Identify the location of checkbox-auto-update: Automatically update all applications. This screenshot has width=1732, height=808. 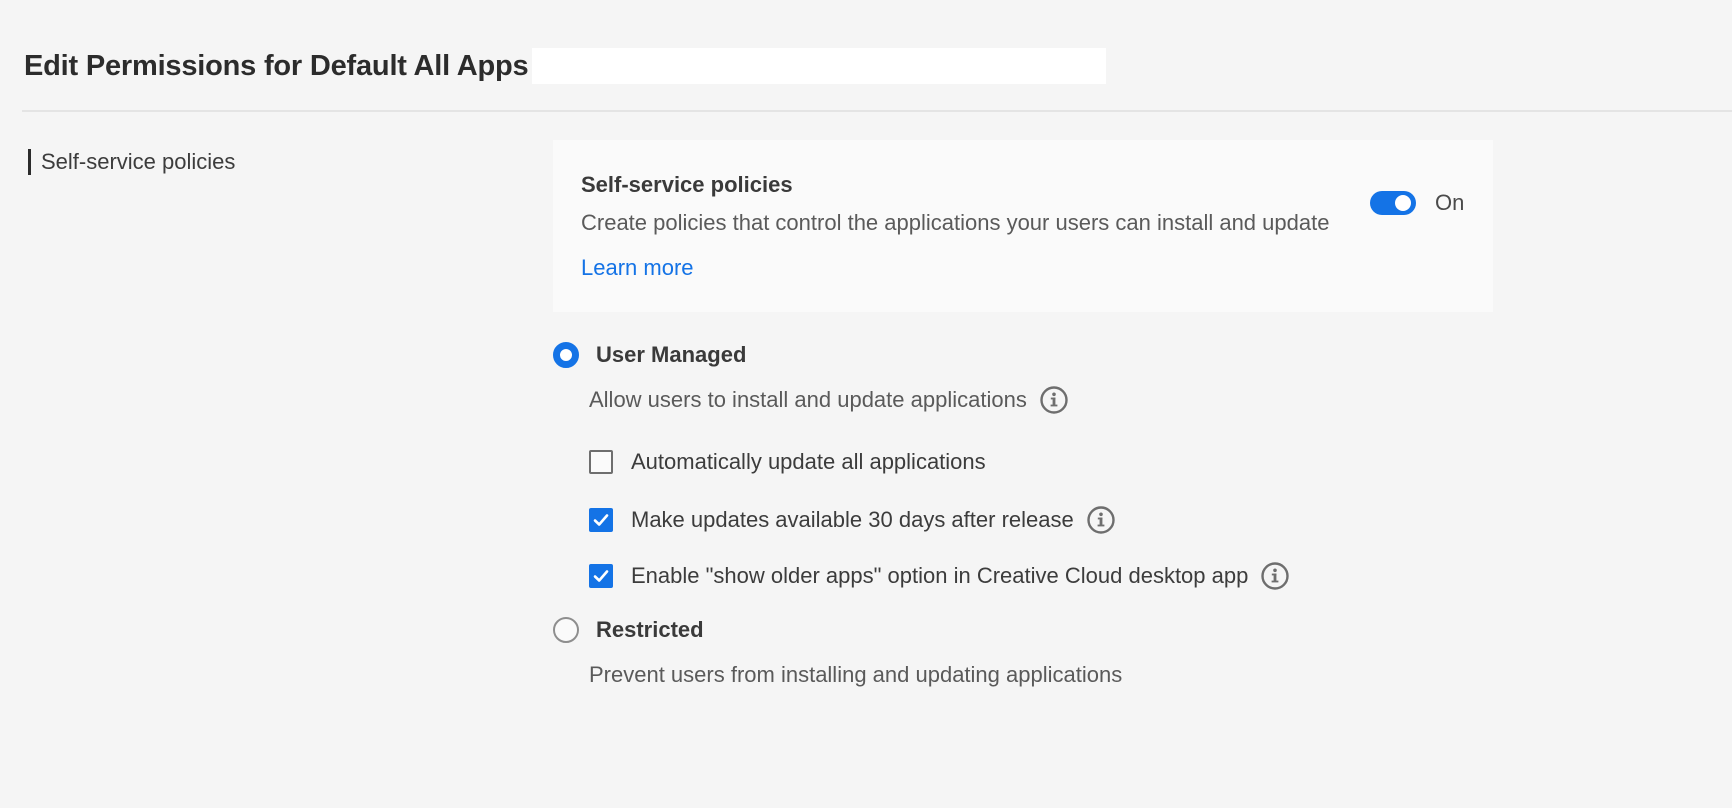
(787, 462).